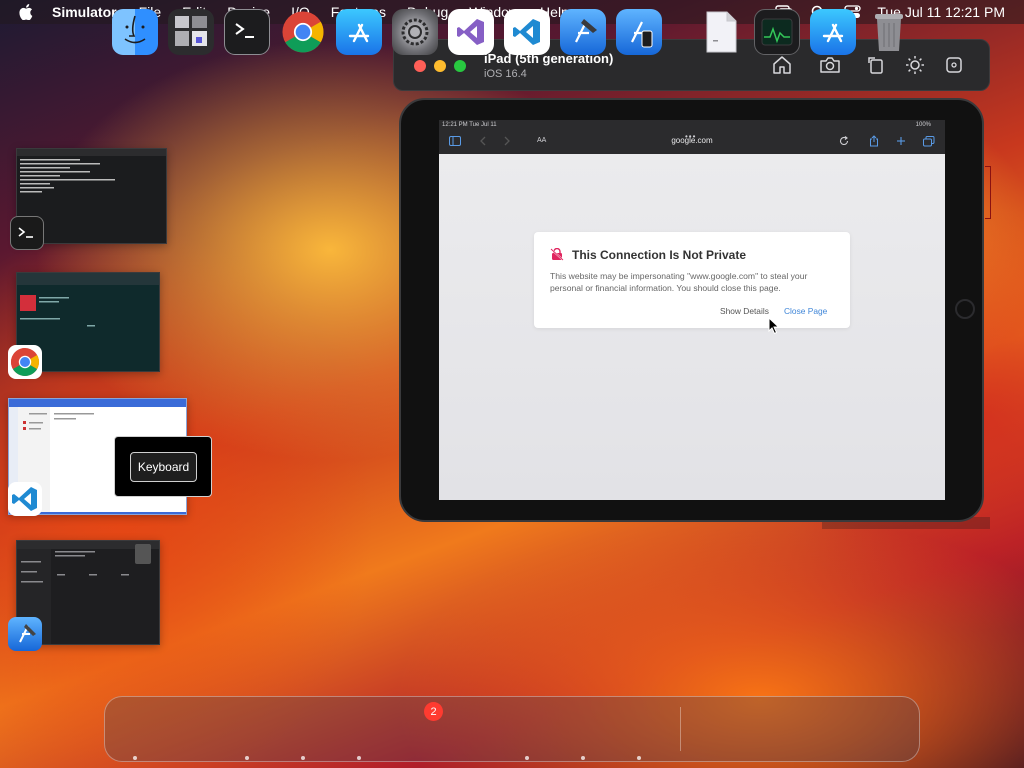 Image resolution: width=1024 pixels, height=768 pixels. I want to click on apple-menu-icon, so click(26, 12).